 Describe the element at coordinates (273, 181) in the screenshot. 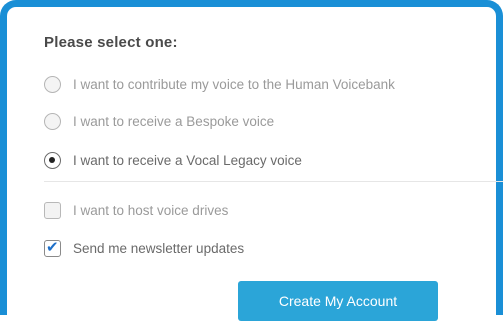

I see `divider` at that location.